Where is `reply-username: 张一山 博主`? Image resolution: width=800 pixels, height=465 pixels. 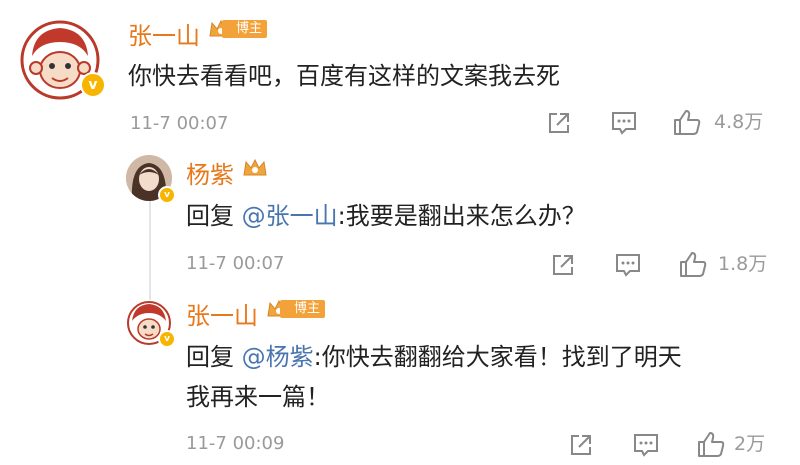
reply-username: 张一山 博主 is located at coordinates (256, 314).